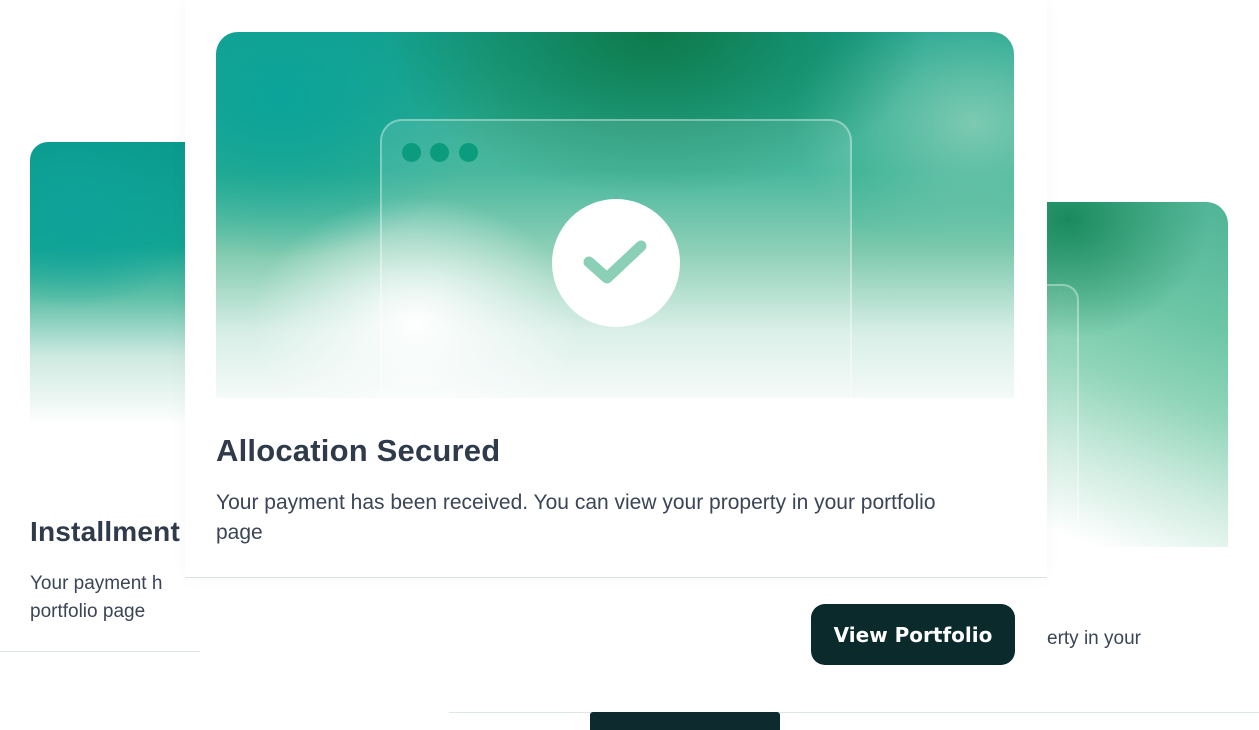 Image resolution: width=1259 pixels, height=730 pixels. I want to click on card-left-divider, so click(100, 651).